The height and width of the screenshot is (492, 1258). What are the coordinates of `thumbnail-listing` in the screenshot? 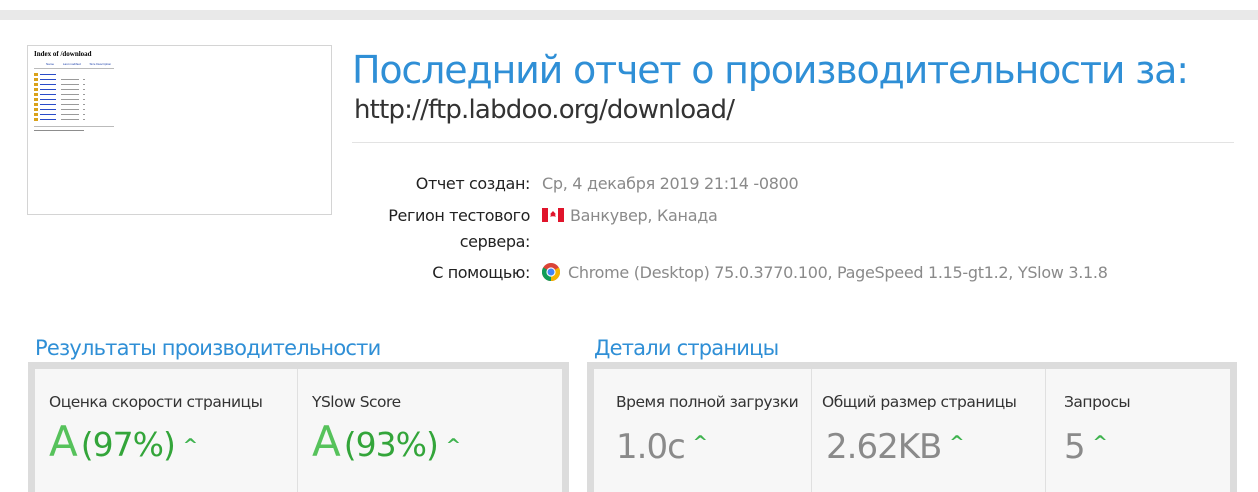 It's located at (74, 97).